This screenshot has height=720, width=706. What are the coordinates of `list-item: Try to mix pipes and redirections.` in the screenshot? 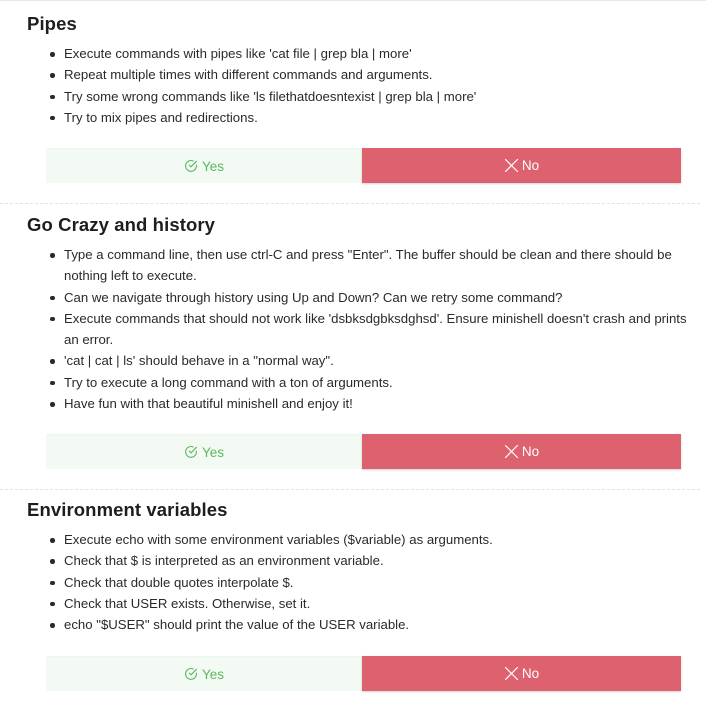 It's located at (372, 117).